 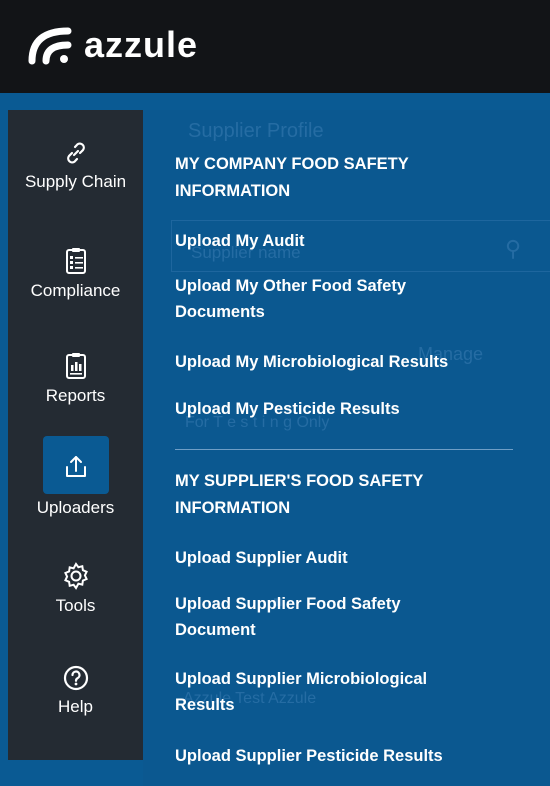 I want to click on company-section-heading: MY COMPANY FOOD SAFETY INFORMATION, so click(x=292, y=177).